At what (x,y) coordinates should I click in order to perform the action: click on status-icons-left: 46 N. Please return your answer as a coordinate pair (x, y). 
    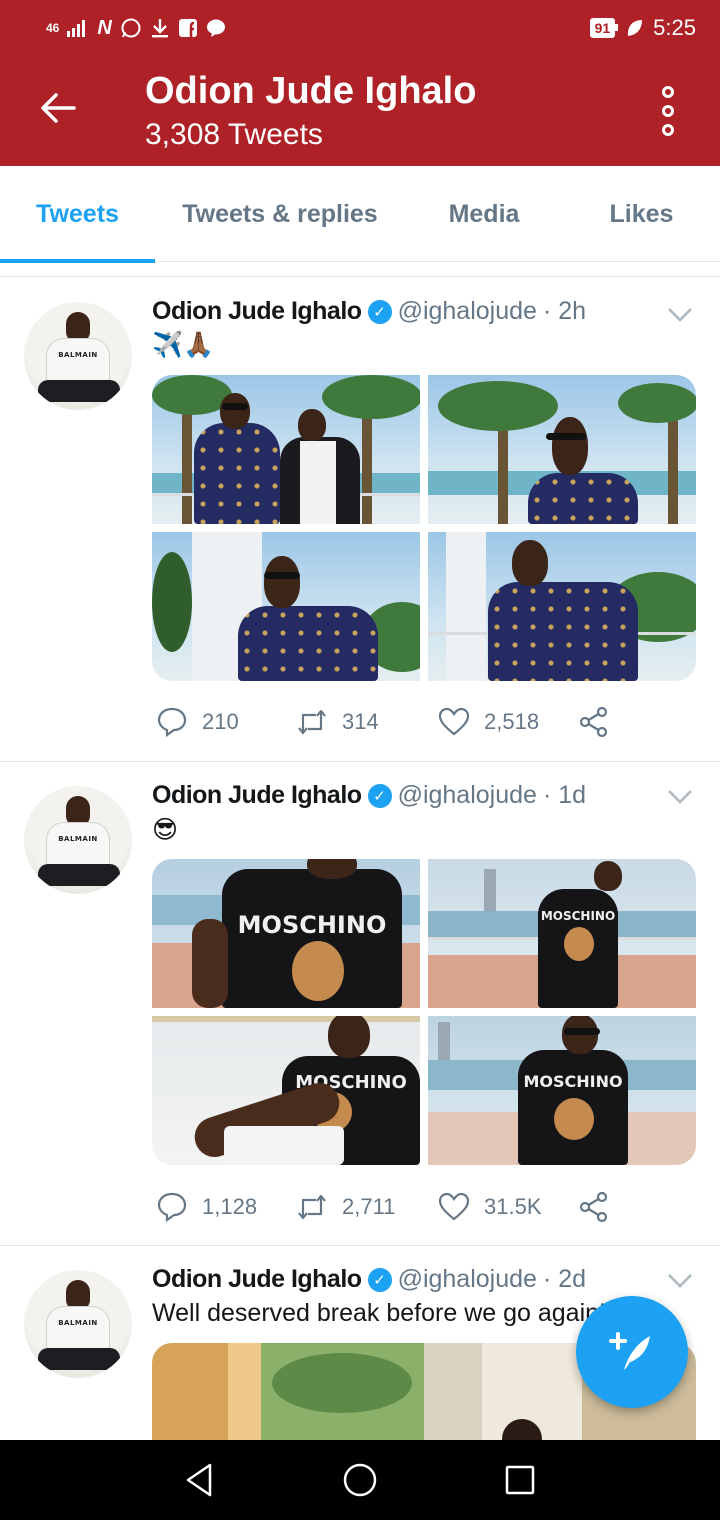
    Looking at the image, I should click on (136, 28).